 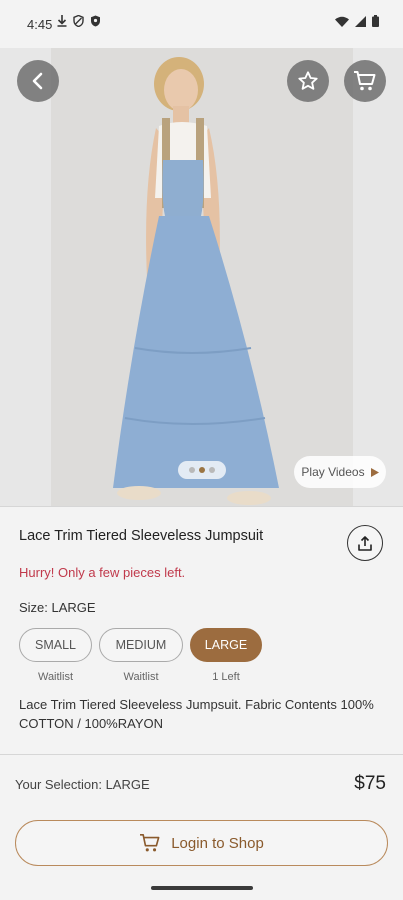 What do you see at coordinates (226, 677) in the screenshot?
I see `size-status-large: 1 Left` at bounding box center [226, 677].